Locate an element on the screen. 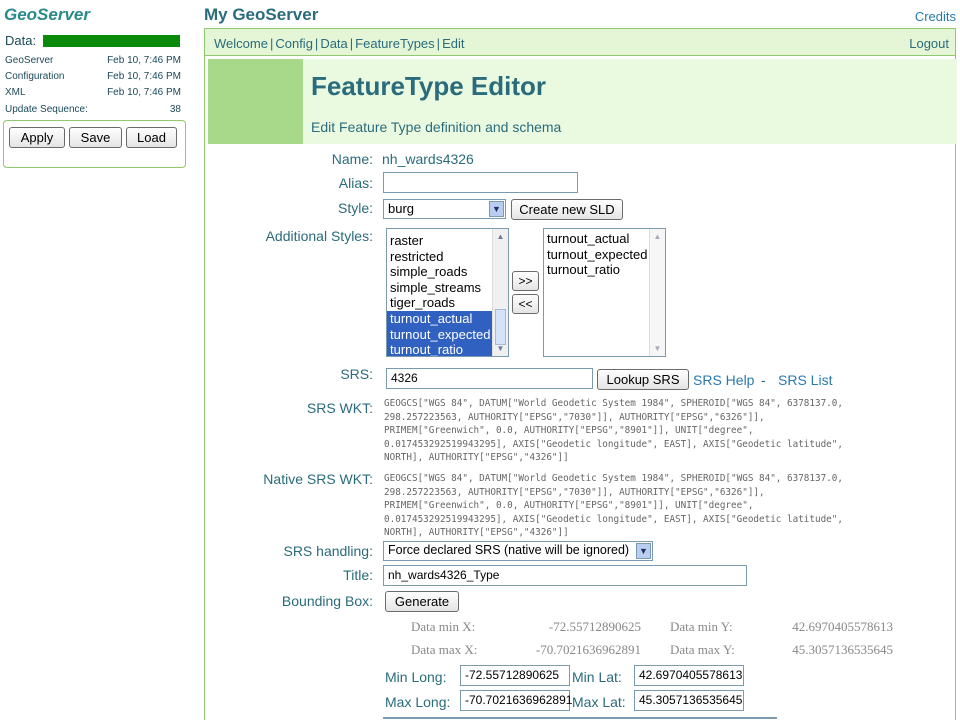 The height and width of the screenshot is (720, 960). srs-list-link: SRS List is located at coordinates (805, 380).